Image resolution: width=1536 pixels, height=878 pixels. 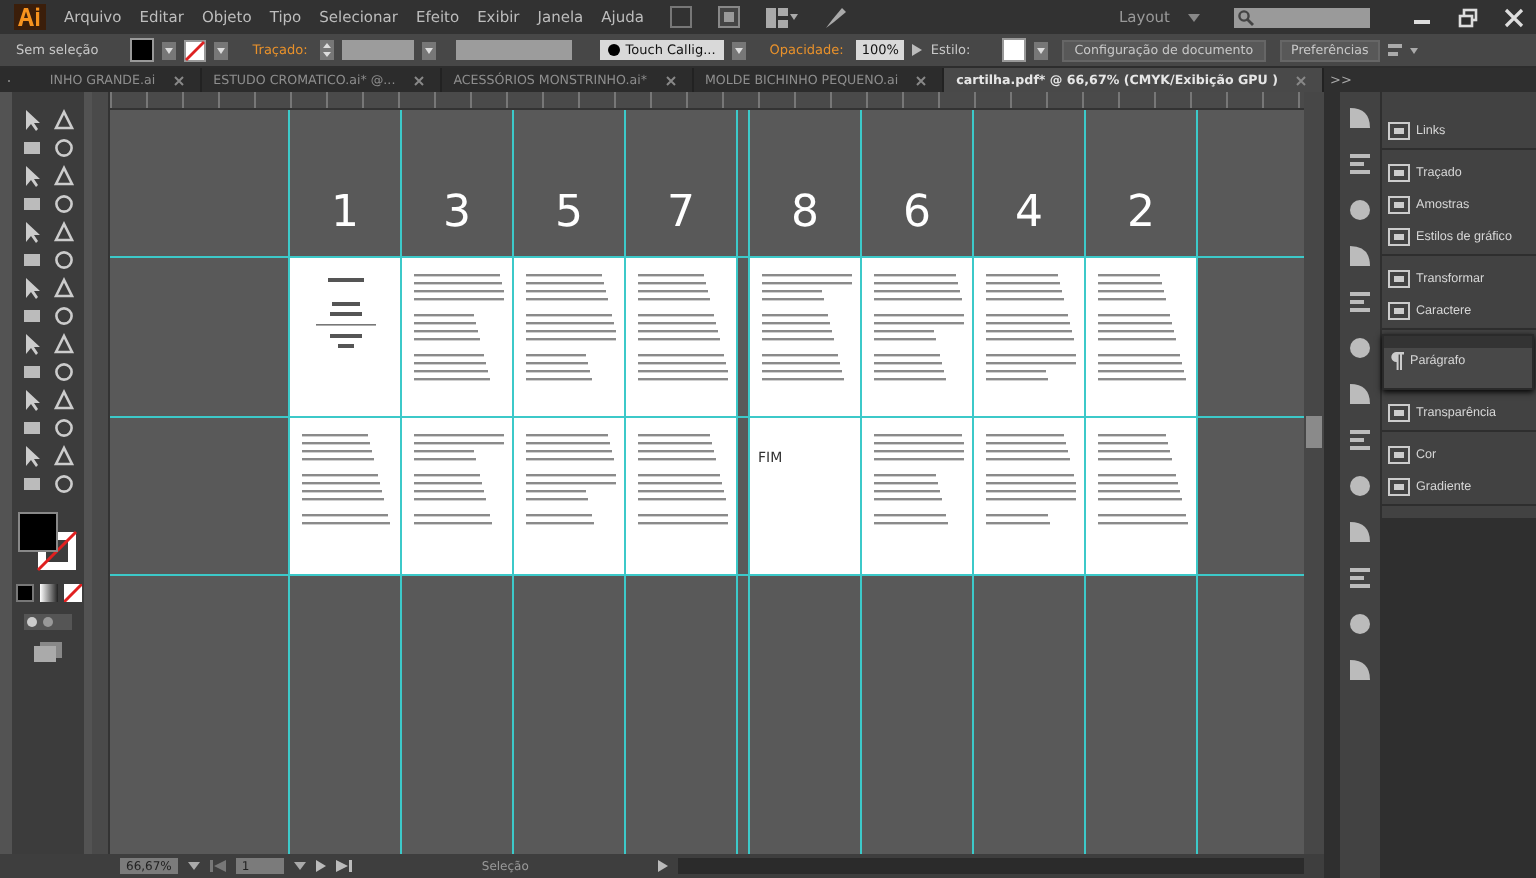 I want to click on none-mode-button, so click(x=72, y=593).